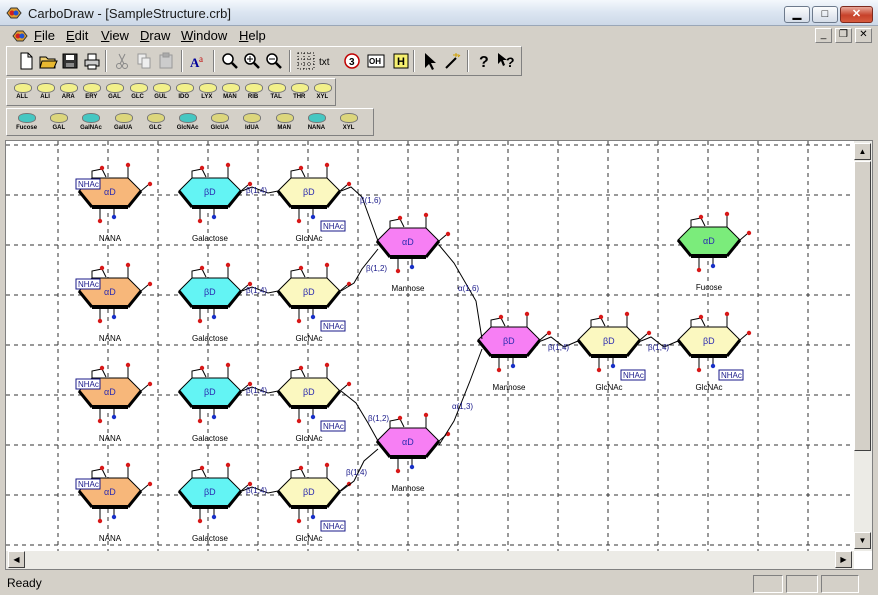 The image size is (878, 595). I want to click on sugar-button-ery: ERY, so click(91, 93).